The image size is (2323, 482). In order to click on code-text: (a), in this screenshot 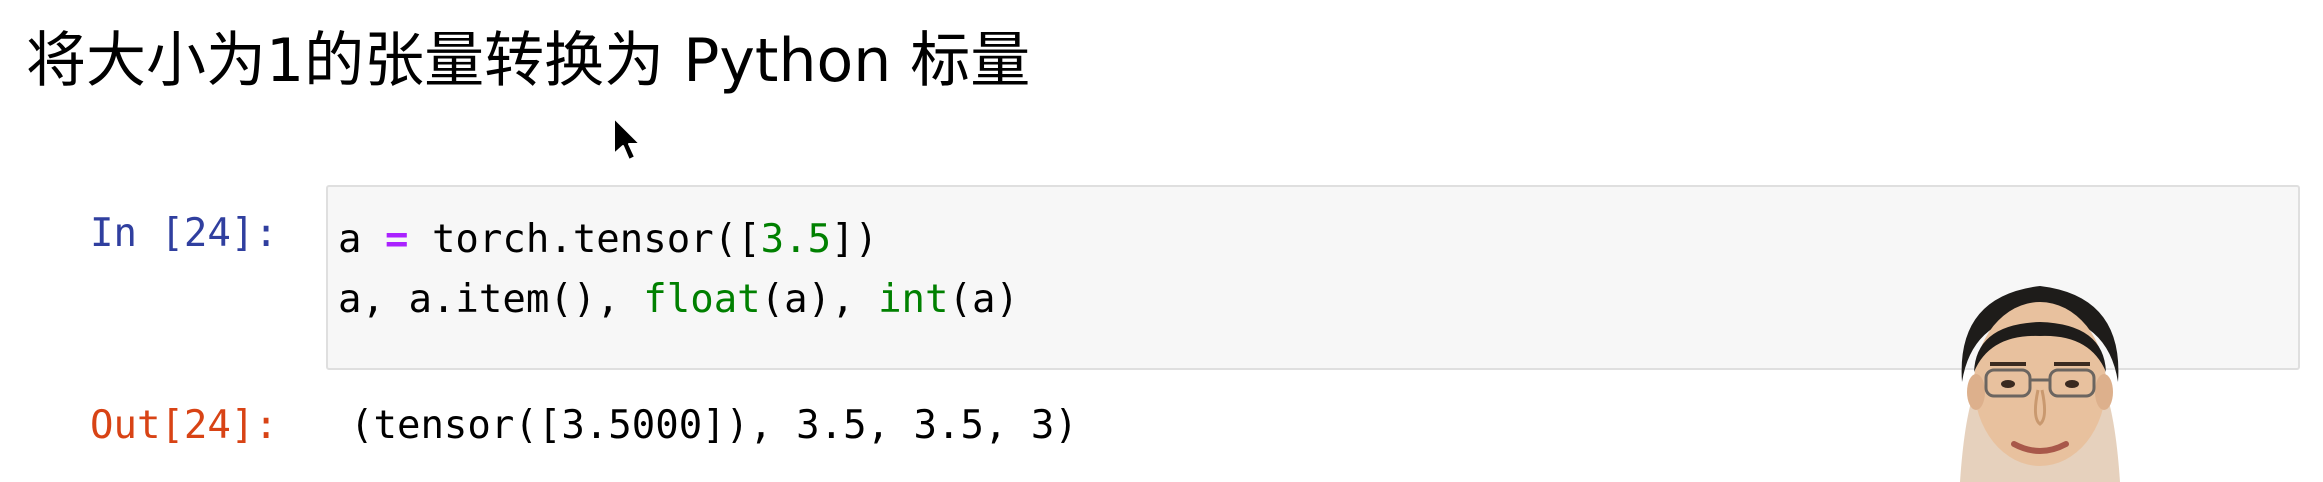, I will do `click(819, 299)`.